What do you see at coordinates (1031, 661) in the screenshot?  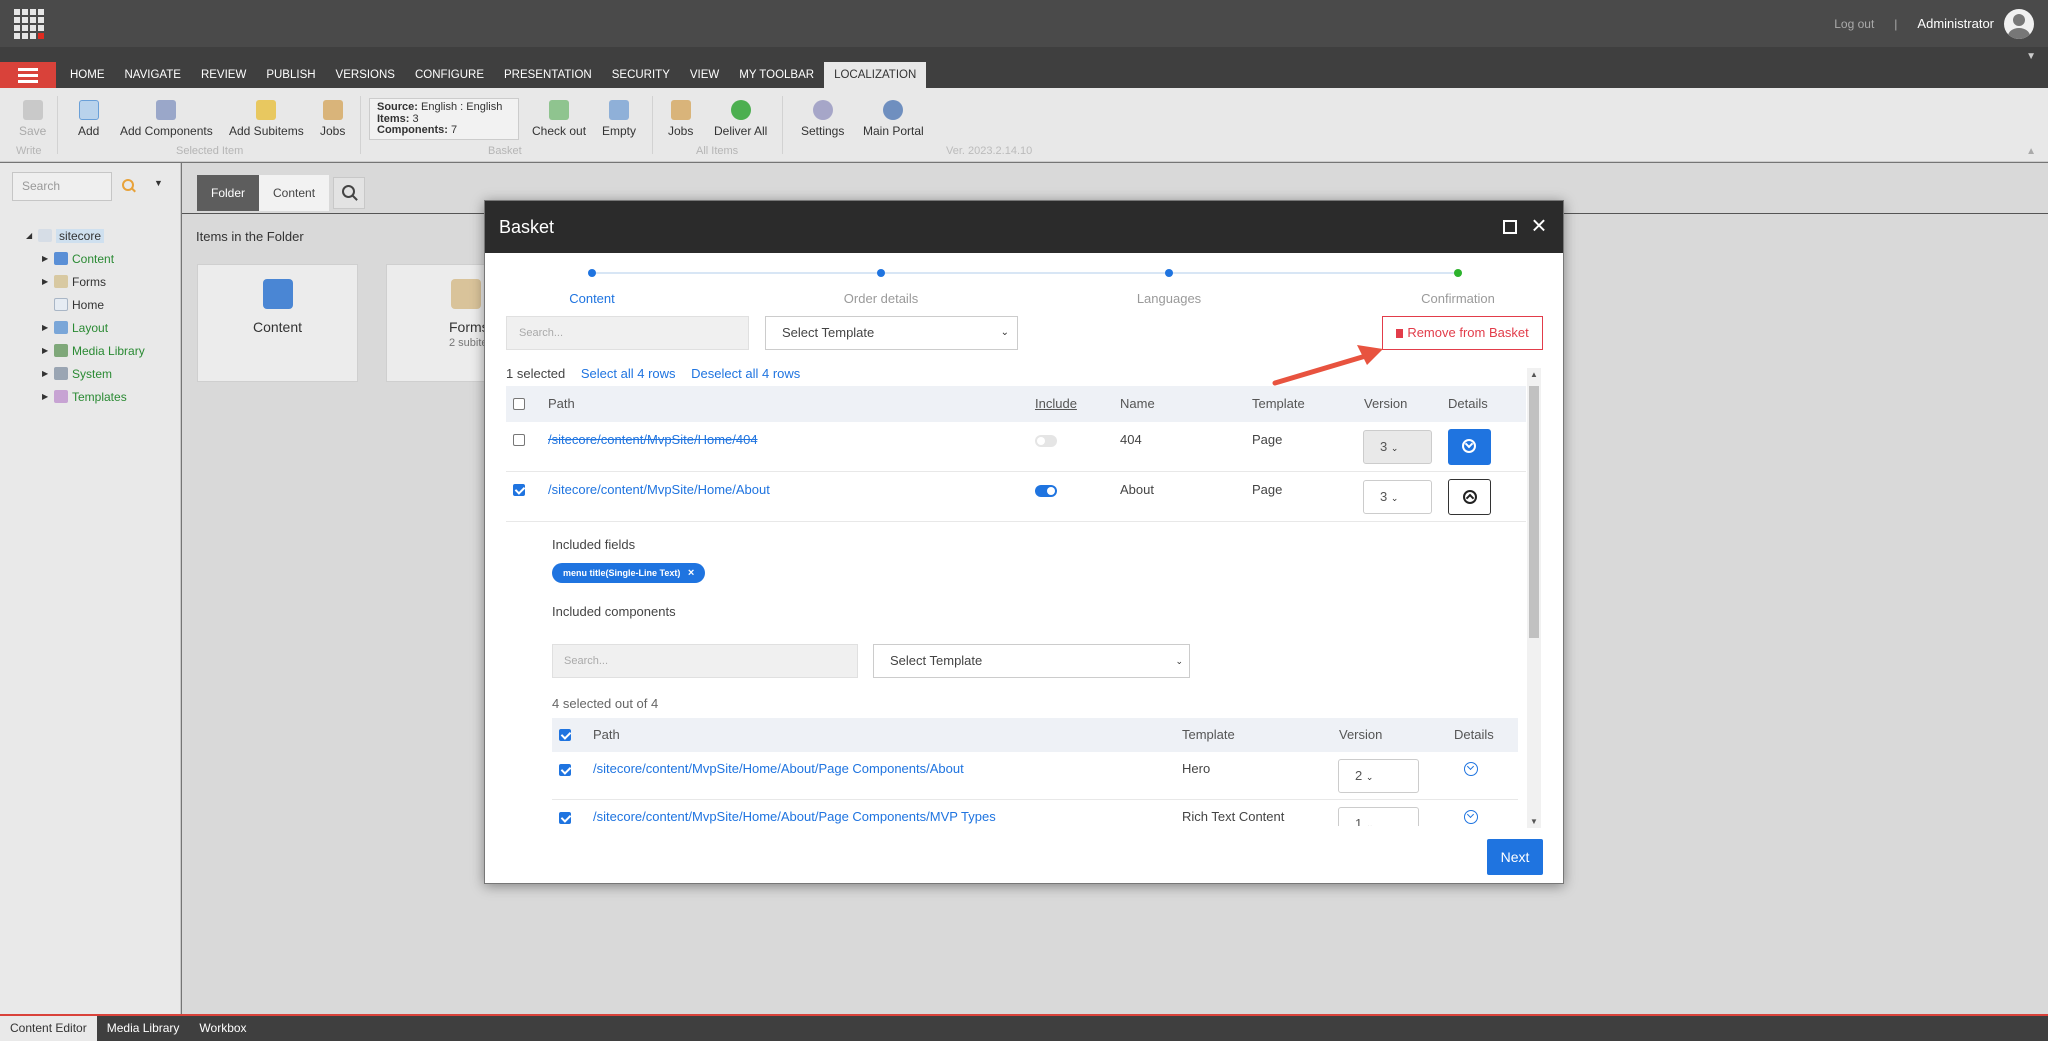 I see `components-template-select: Select Template ⌄` at bounding box center [1031, 661].